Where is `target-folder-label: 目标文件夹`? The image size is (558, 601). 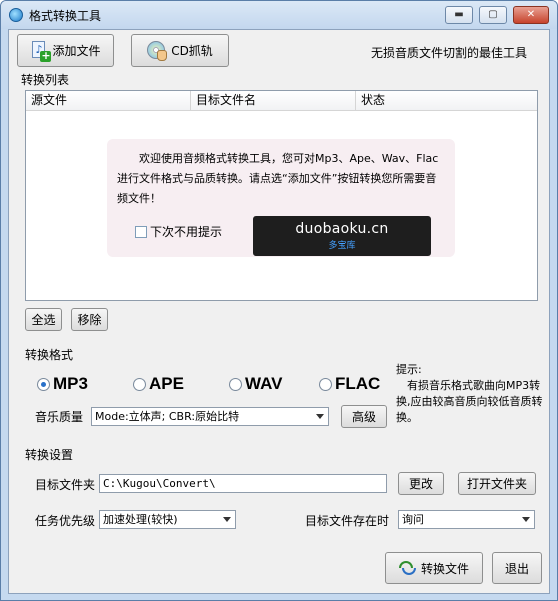 target-folder-label: 目标文件夹 is located at coordinates (65, 485).